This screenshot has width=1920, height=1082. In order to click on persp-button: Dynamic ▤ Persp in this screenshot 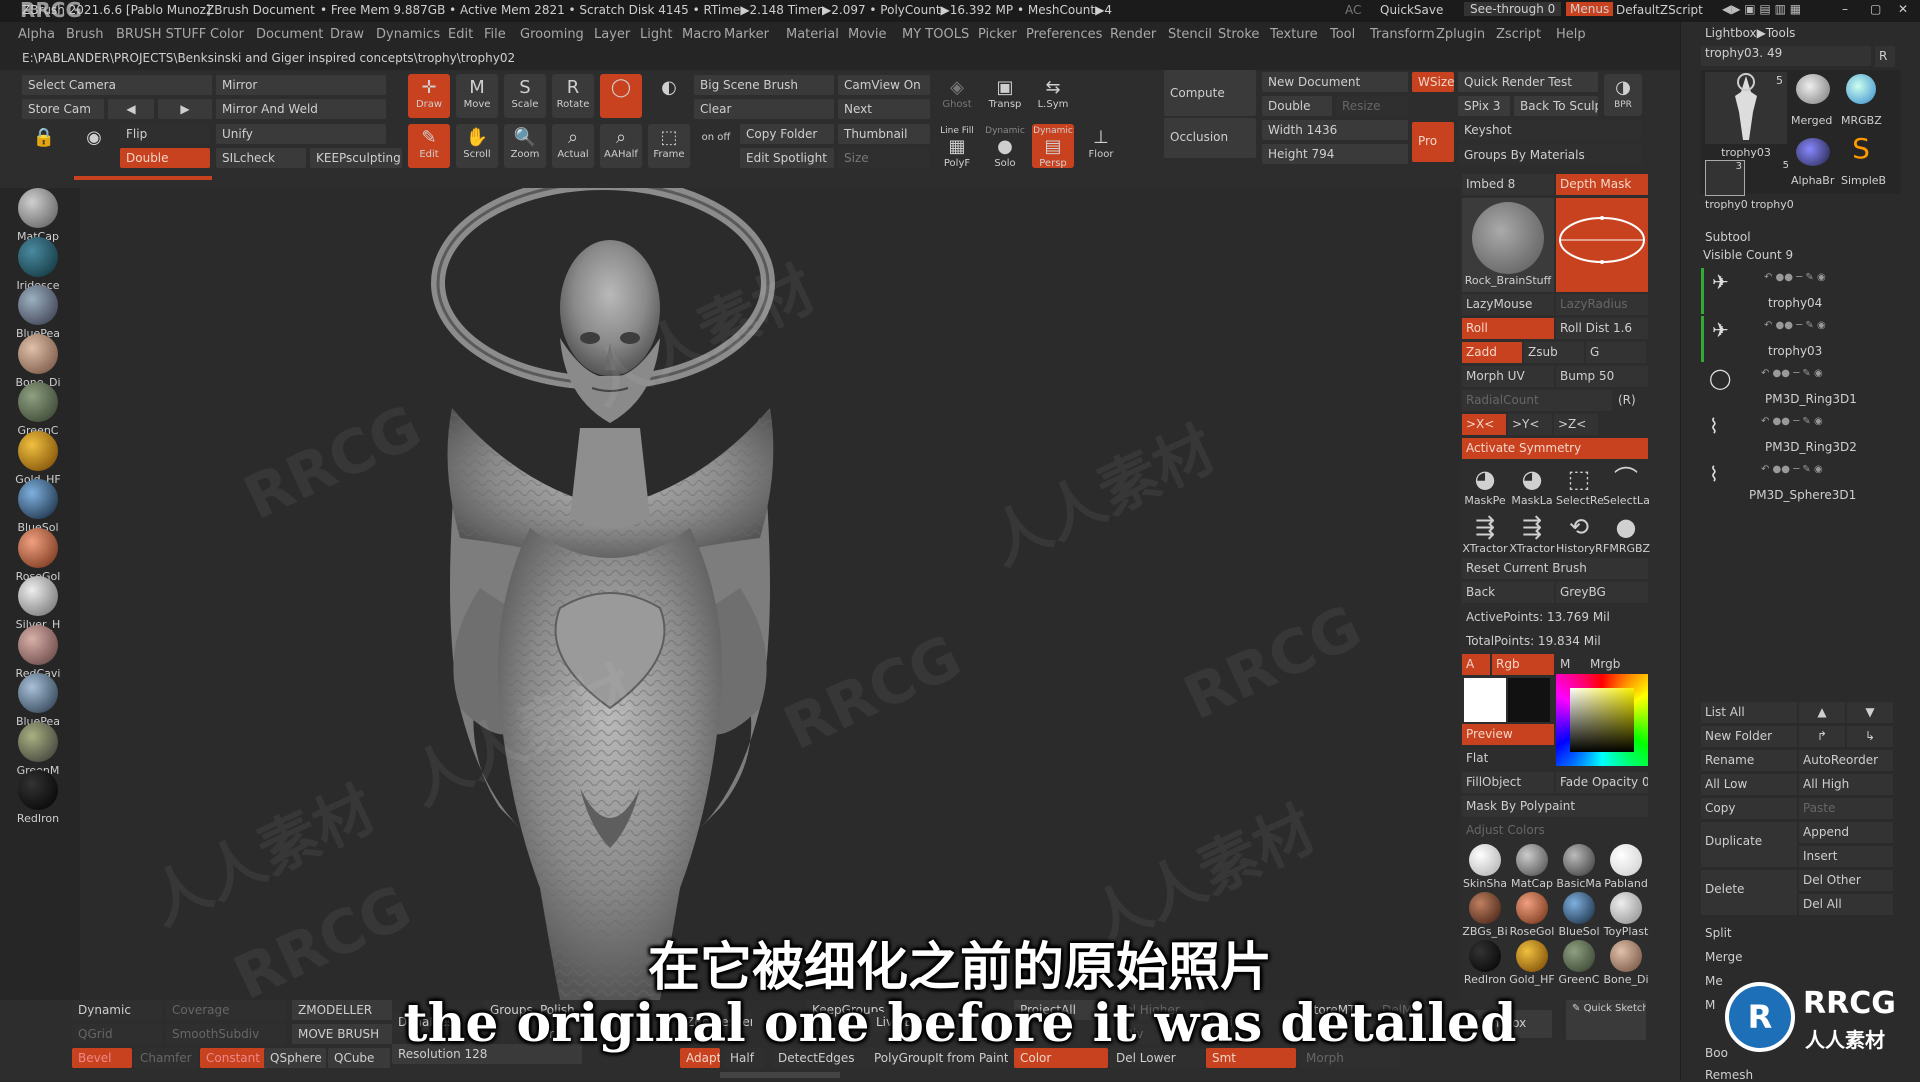, I will do `click(1053, 146)`.